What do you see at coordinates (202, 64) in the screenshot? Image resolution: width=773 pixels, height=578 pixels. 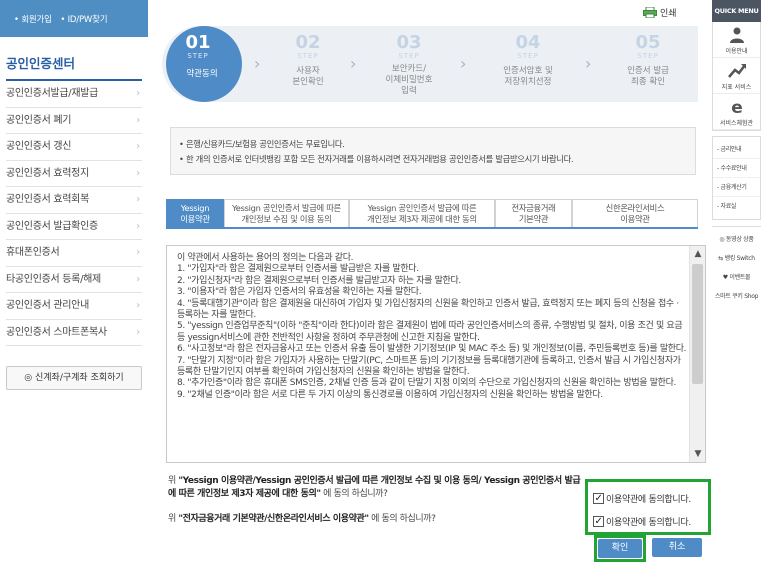 I see `step-1: 01 STEP 약관동의` at bounding box center [202, 64].